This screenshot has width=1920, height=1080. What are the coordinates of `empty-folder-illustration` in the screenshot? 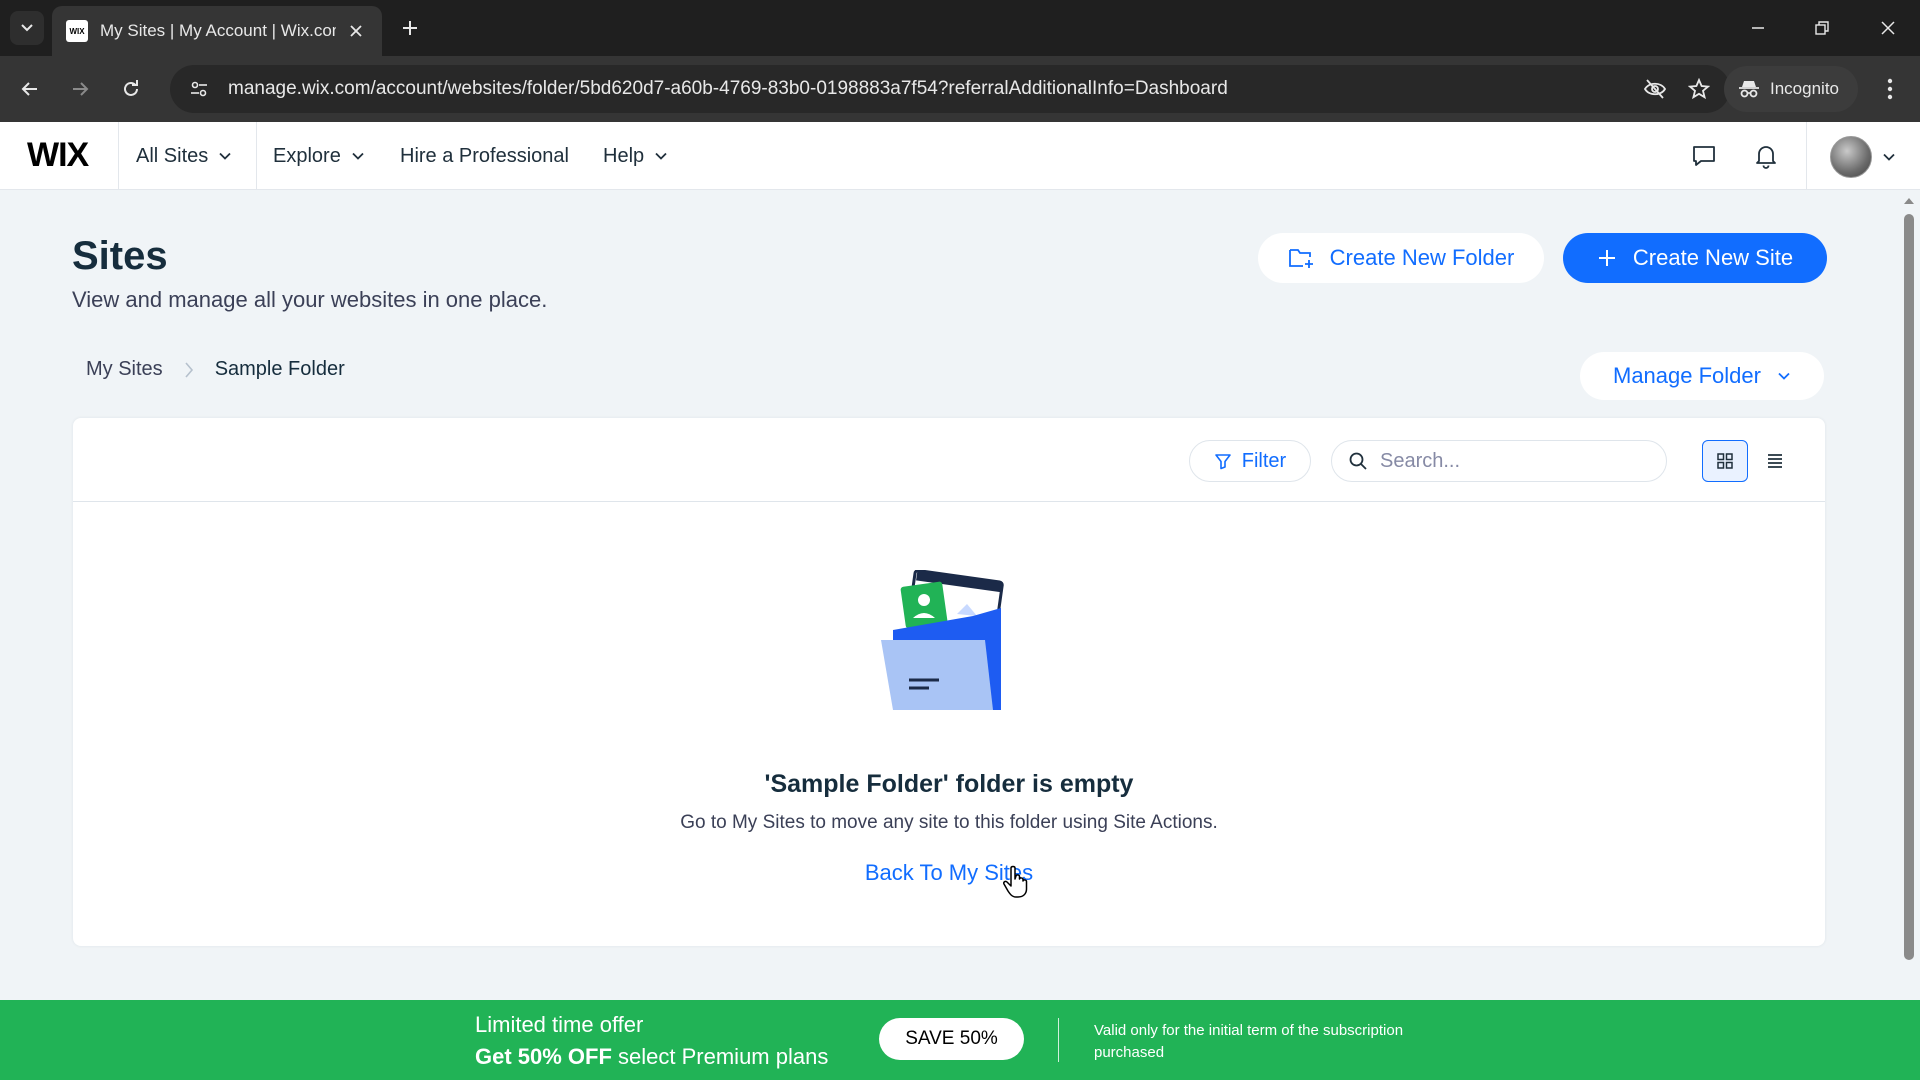 It's located at (942, 640).